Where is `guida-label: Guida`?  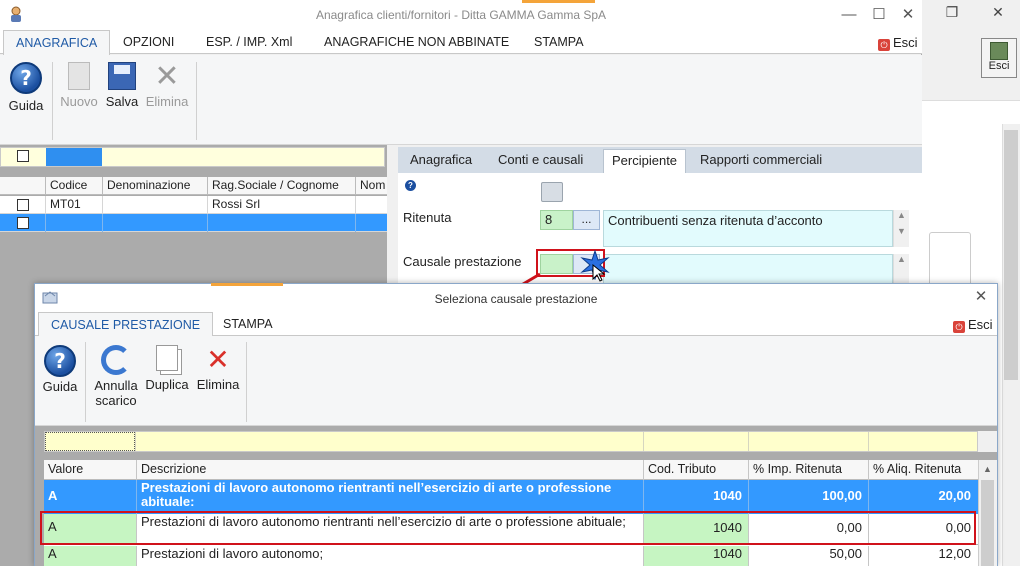 guida-label: Guida is located at coordinates (26, 105).